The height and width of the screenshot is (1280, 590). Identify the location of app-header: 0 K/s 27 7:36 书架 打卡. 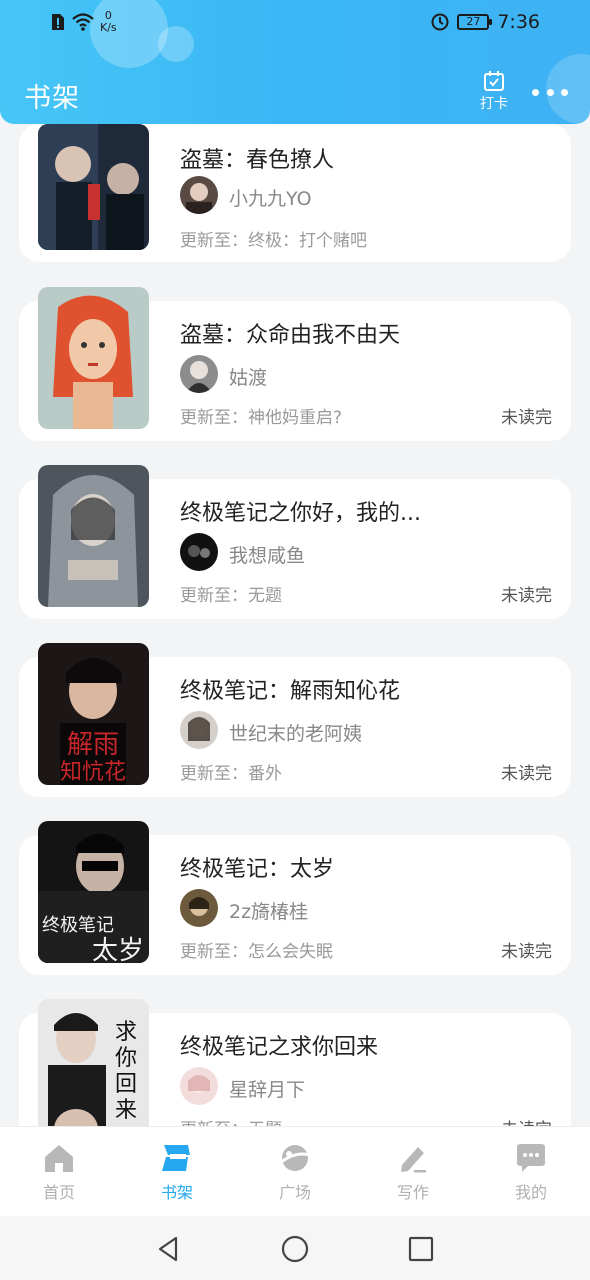
(295, 62).